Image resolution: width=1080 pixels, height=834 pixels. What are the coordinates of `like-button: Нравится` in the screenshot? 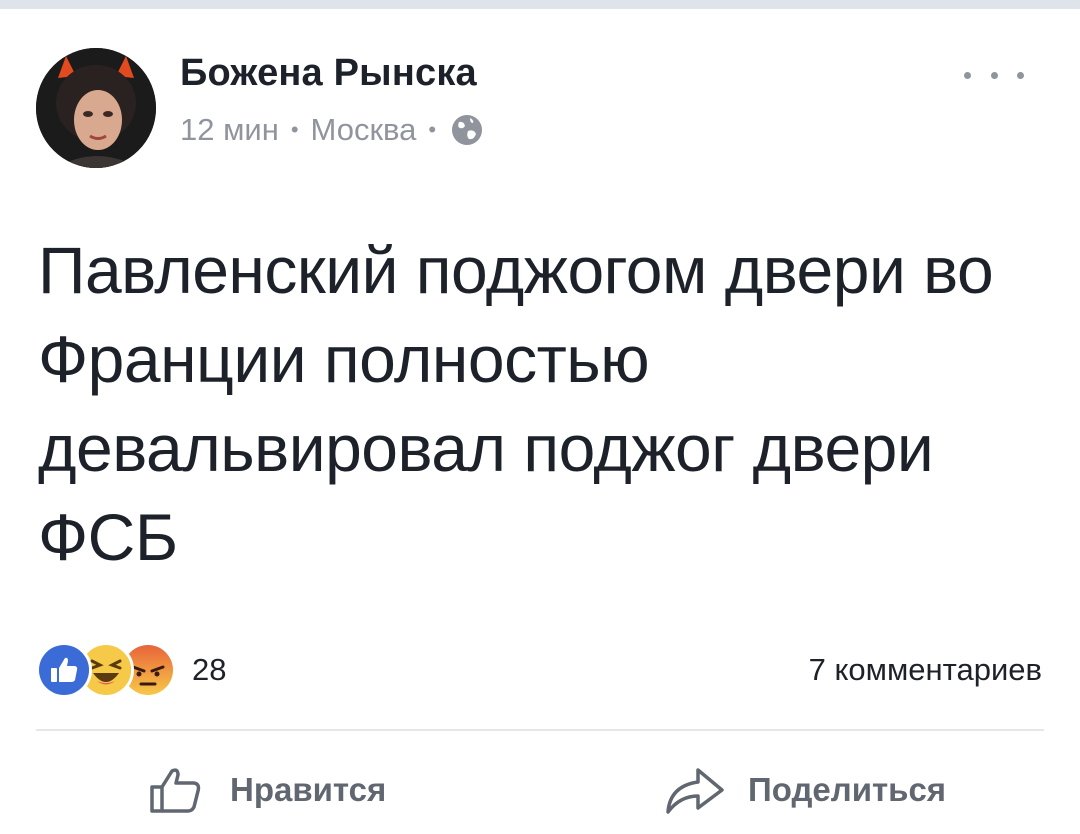 It's located at (267, 790).